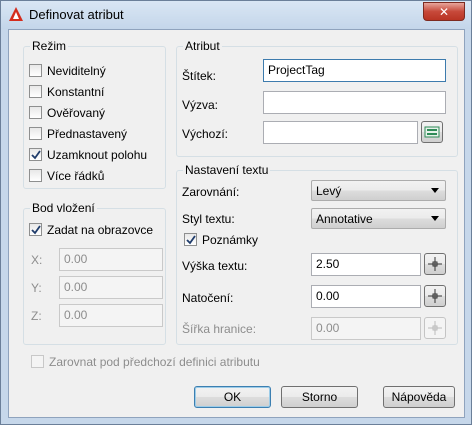  Describe the element at coordinates (76, 176) in the screenshot. I see `multiline-label: Více řádků` at that location.